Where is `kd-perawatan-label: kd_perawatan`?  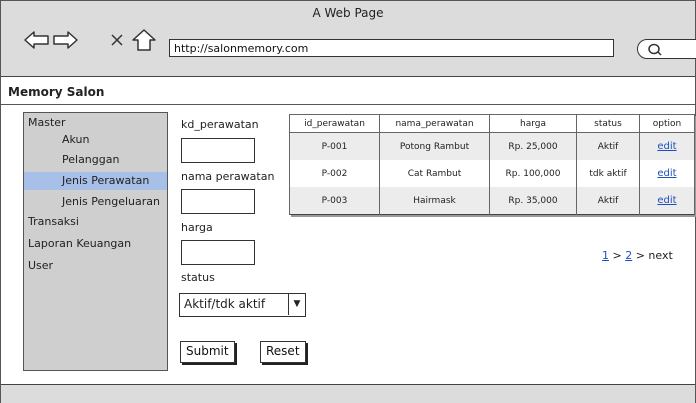
kd-perawatan-label: kd_perawatan is located at coordinates (220, 124).